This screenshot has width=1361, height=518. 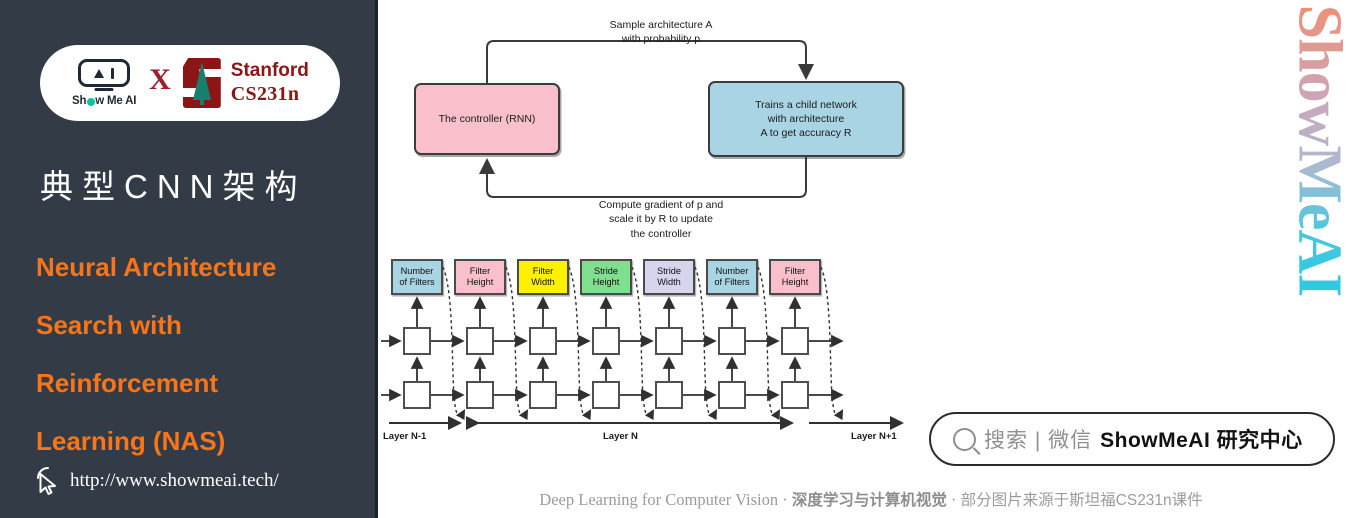 What do you see at coordinates (659, 499) in the screenshot?
I see `footer-english: Deep Learning for Computer Vision` at bounding box center [659, 499].